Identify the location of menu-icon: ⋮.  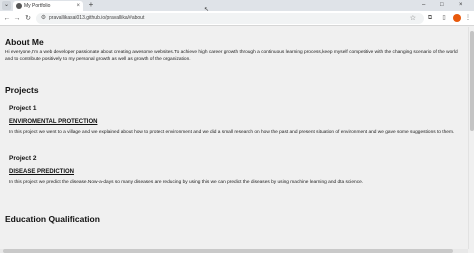
(468, 18).